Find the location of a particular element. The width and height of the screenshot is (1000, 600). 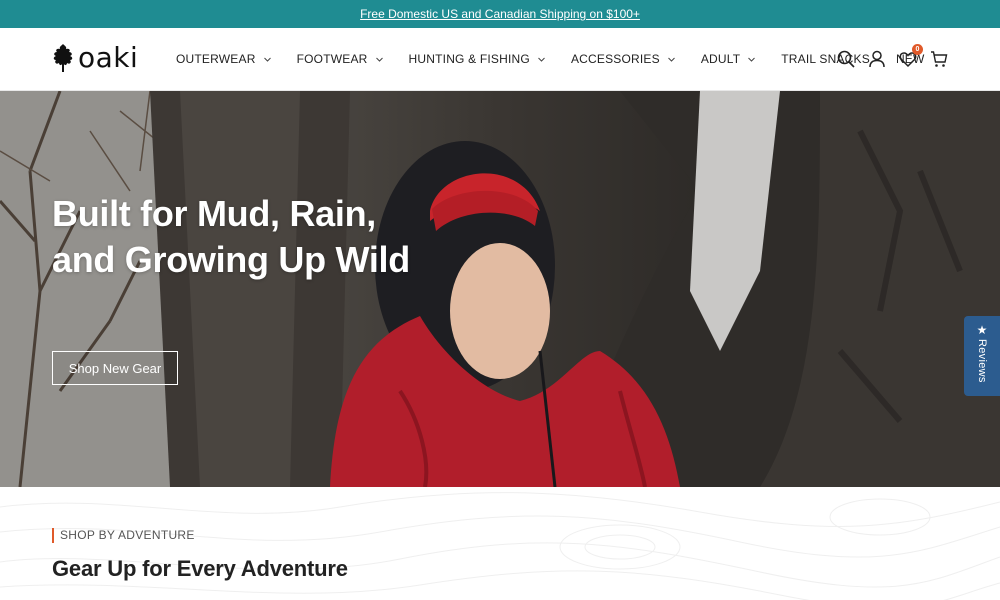

nav-item-label: OUTERWEAR is located at coordinates (216, 59).